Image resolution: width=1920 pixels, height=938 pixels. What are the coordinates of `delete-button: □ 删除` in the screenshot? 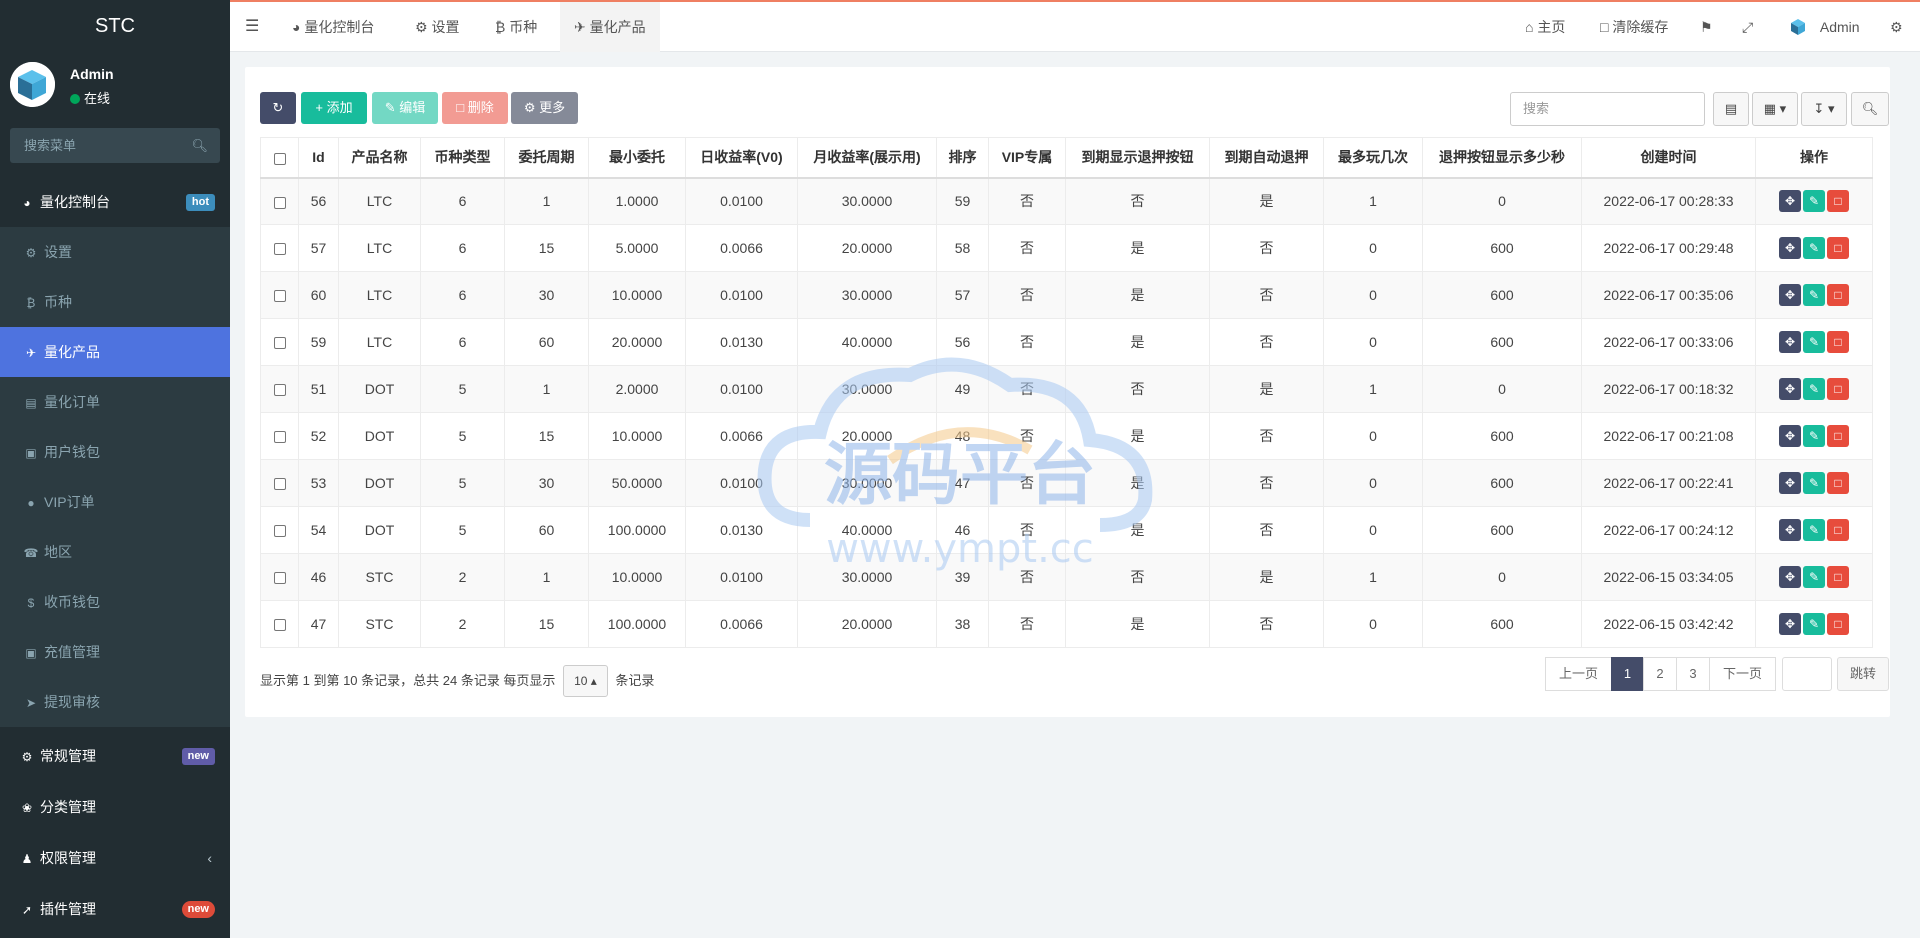 It's located at (475, 108).